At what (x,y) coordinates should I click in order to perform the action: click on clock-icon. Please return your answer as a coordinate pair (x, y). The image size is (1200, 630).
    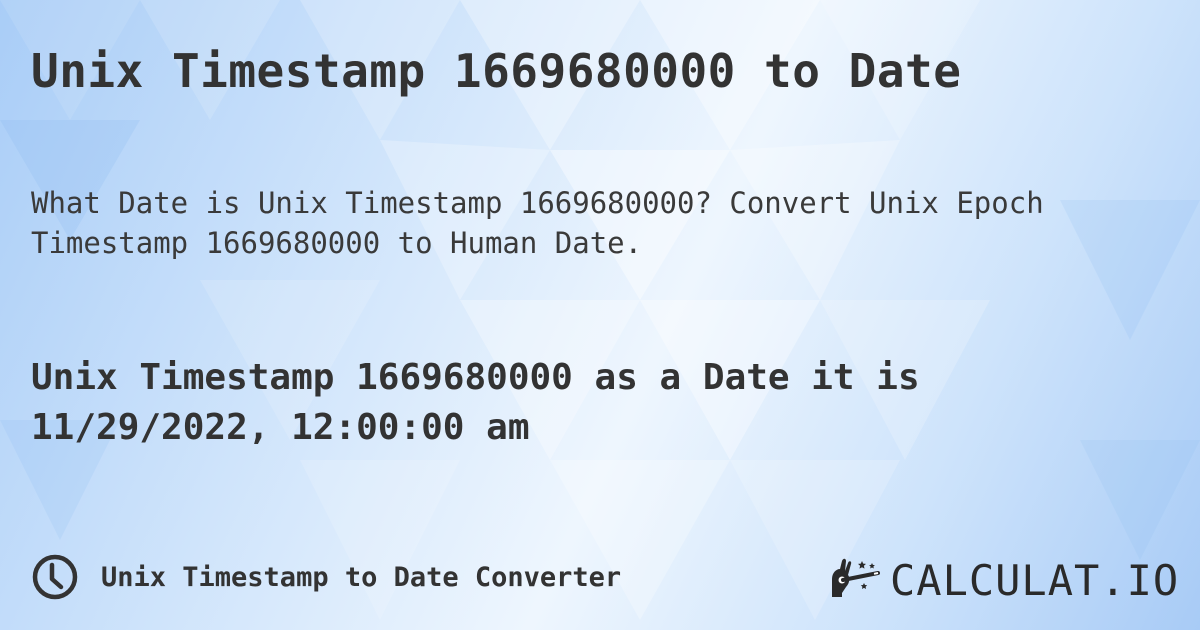
    Looking at the image, I should click on (55, 577).